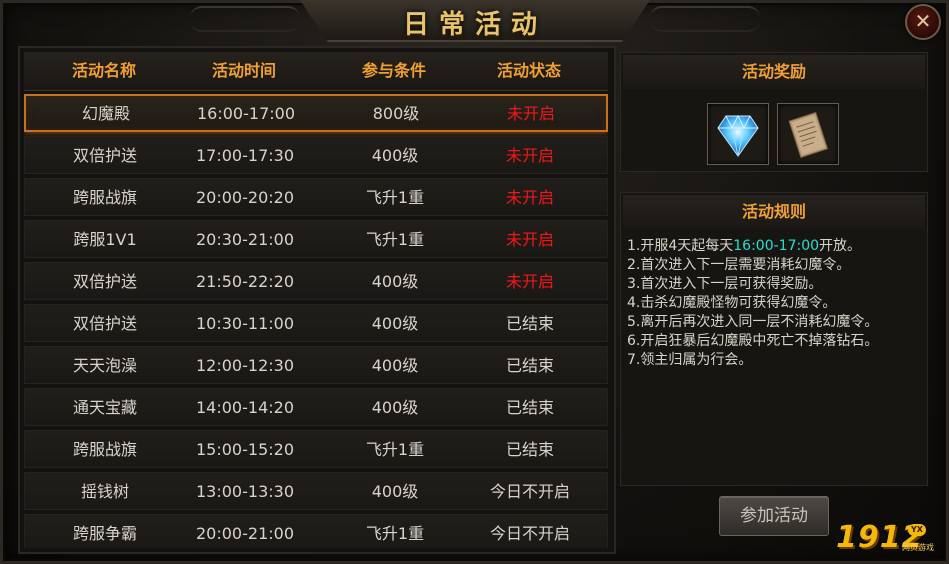 The width and height of the screenshot is (949, 564). I want to click on table-row: 天天泡澡 12:00-12:30 400级 已结束, so click(316, 365).